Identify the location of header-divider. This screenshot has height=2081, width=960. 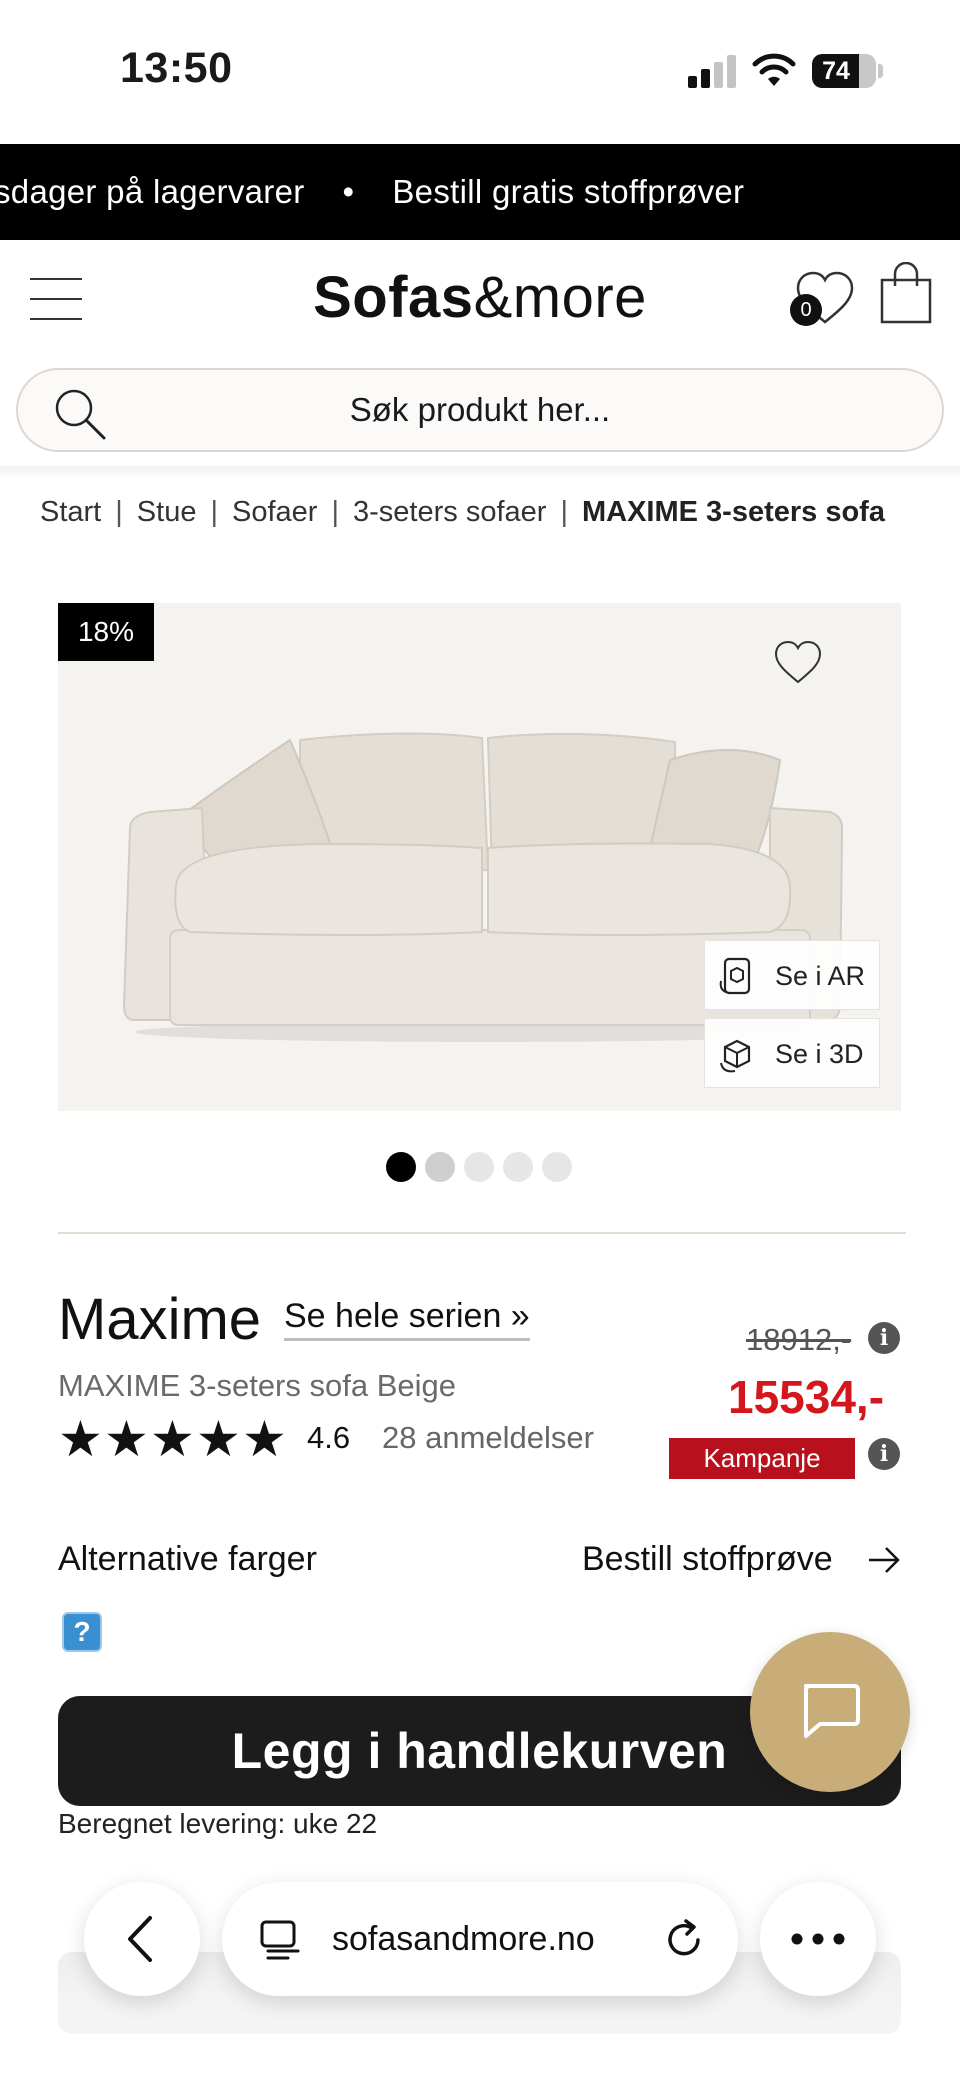
(480, 472).